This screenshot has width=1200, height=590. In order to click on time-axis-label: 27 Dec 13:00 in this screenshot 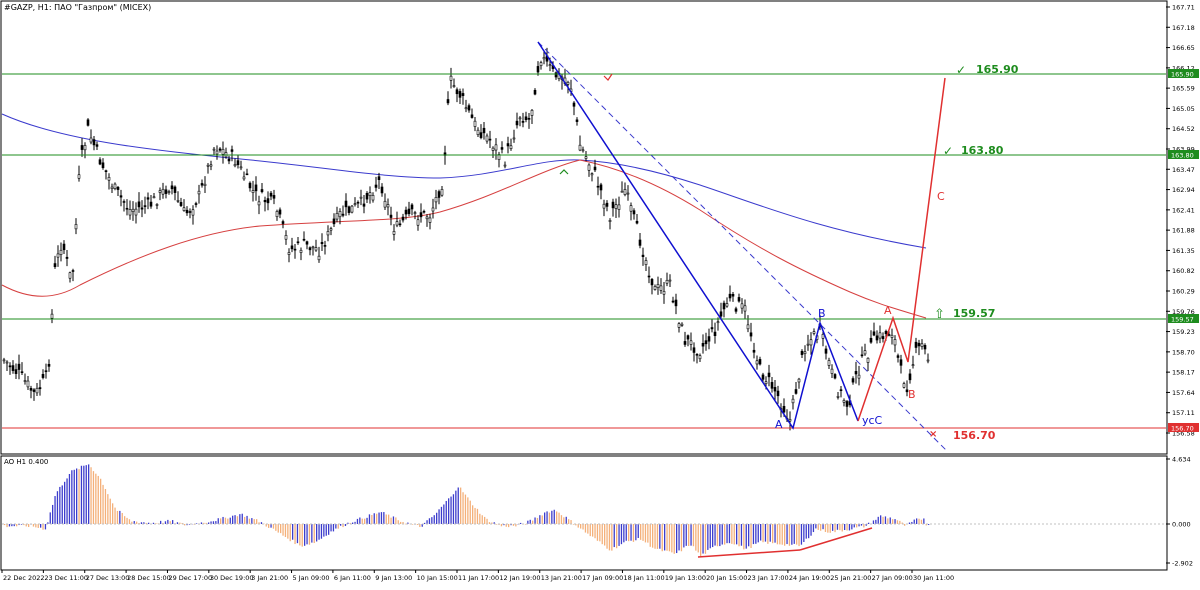, I will do `click(108, 578)`.